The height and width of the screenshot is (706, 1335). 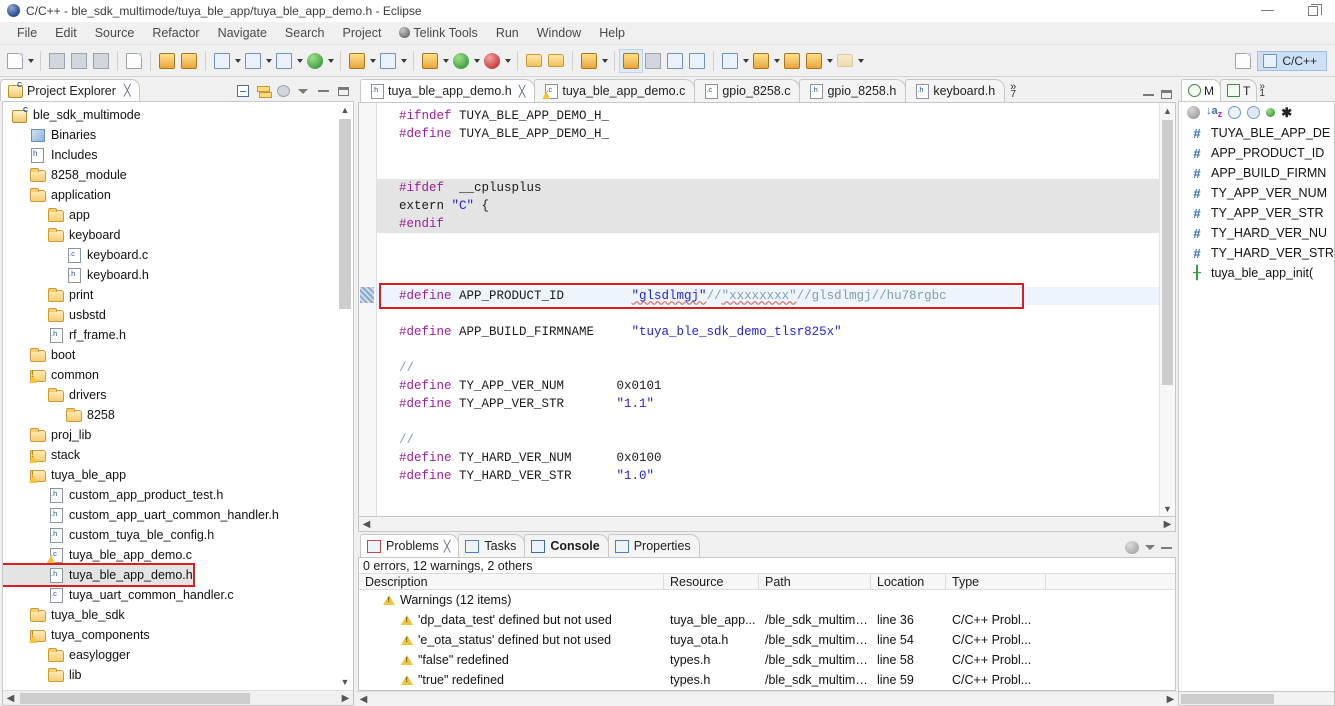 What do you see at coordinates (559, 33) in the screenshot?
I see `menu-window: Window` at bounding box center [559, 33].